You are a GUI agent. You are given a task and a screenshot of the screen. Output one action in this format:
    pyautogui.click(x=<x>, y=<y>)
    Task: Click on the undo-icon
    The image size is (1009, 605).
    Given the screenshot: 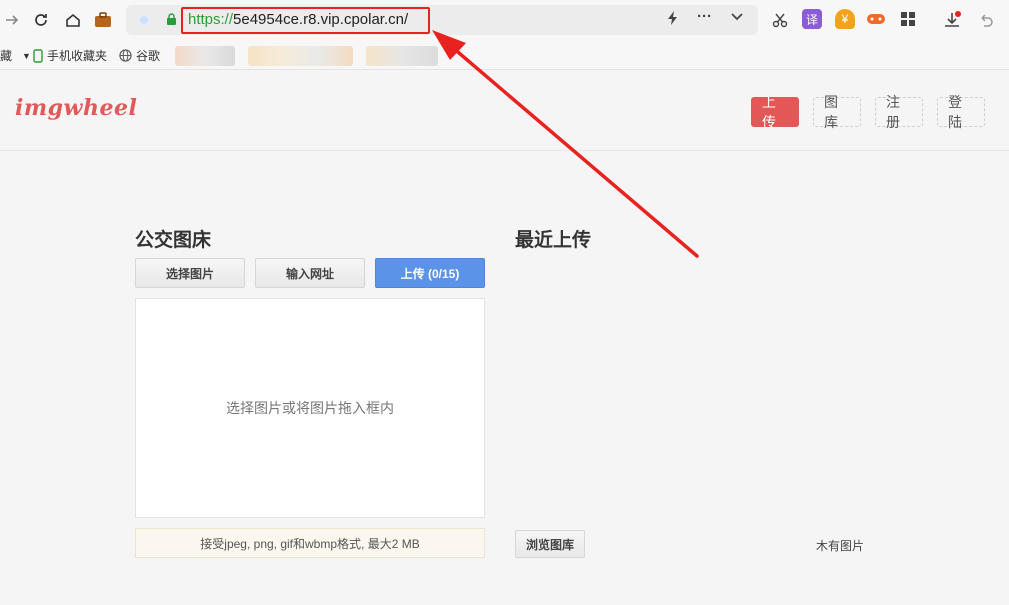 What is the action you would take?
    pyautogui.click(x=986, y=20)
    